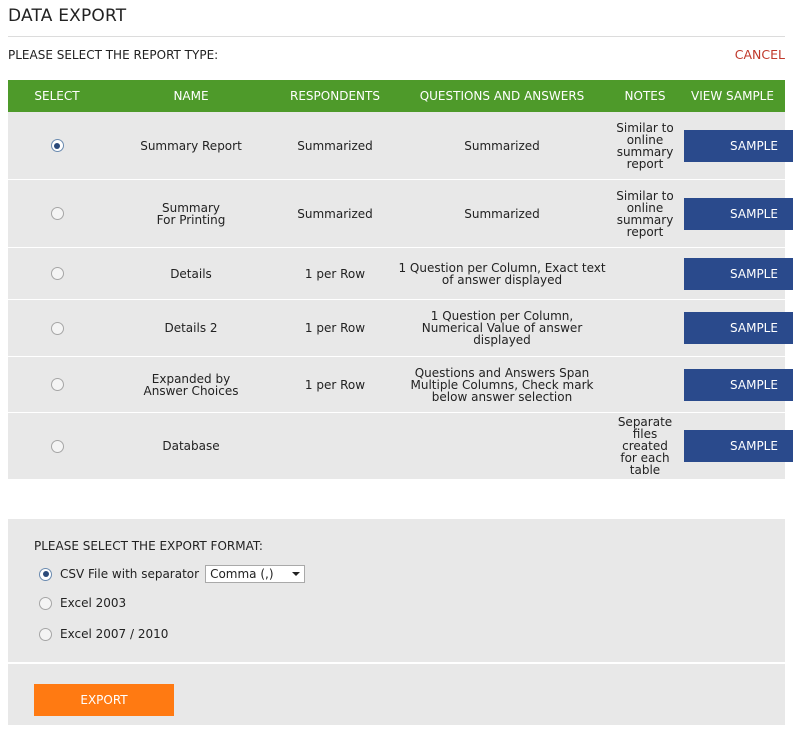 The height and width of the screenshot is (741, 793). What do you see at coordinates (191, 328) in the screenshot?
I see `report-name: Details 2` at bounding box center [191, 328].